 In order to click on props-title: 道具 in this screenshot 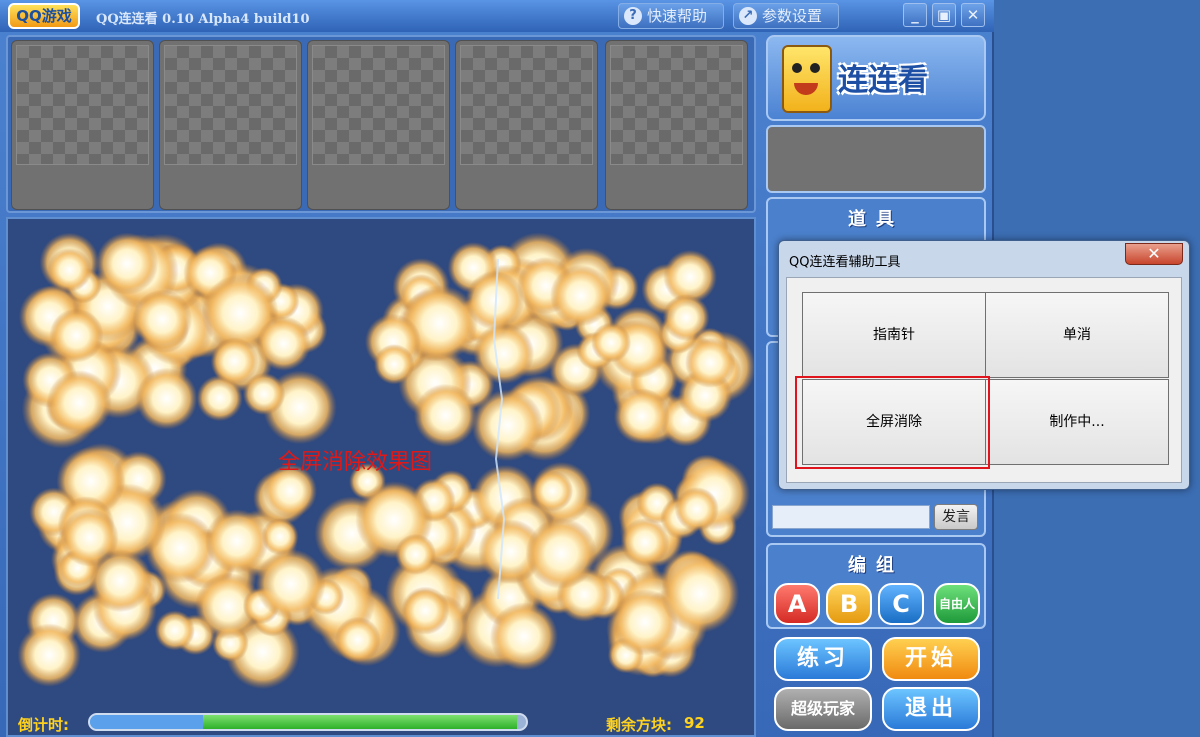, I will do `click(876, 219)`.